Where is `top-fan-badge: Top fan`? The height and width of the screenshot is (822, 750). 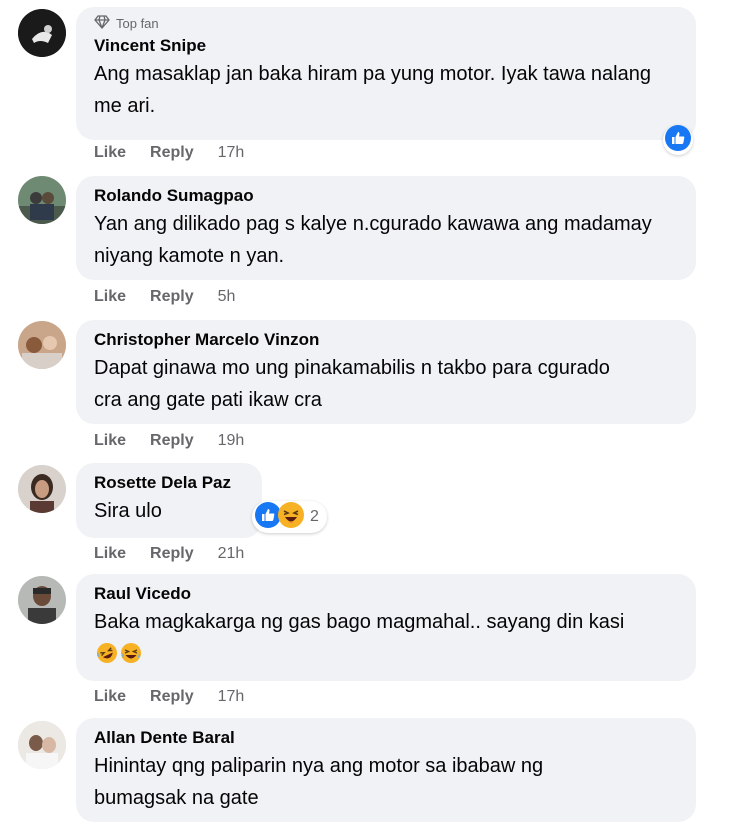 top-fan-badge: Top fan is located at coordinates (386, 23).